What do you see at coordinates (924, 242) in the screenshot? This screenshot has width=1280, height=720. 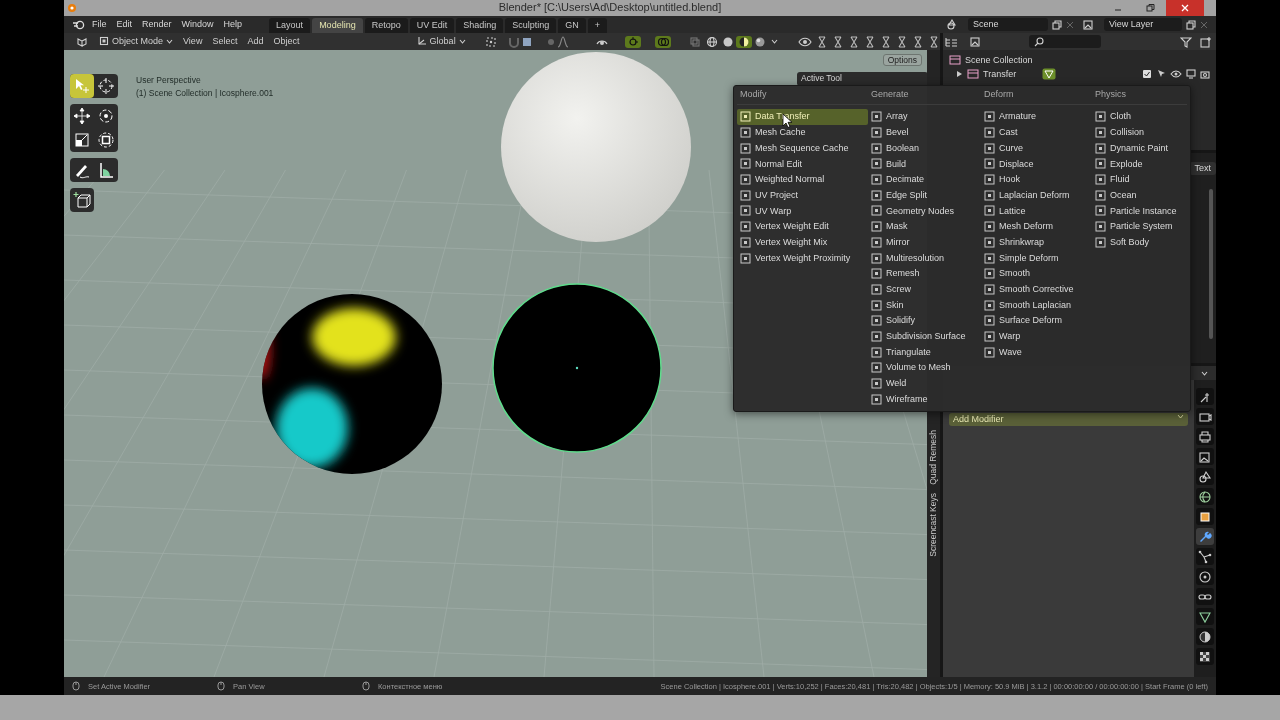 I see `menu-item: Mirror` at bounding box center [924, 242].